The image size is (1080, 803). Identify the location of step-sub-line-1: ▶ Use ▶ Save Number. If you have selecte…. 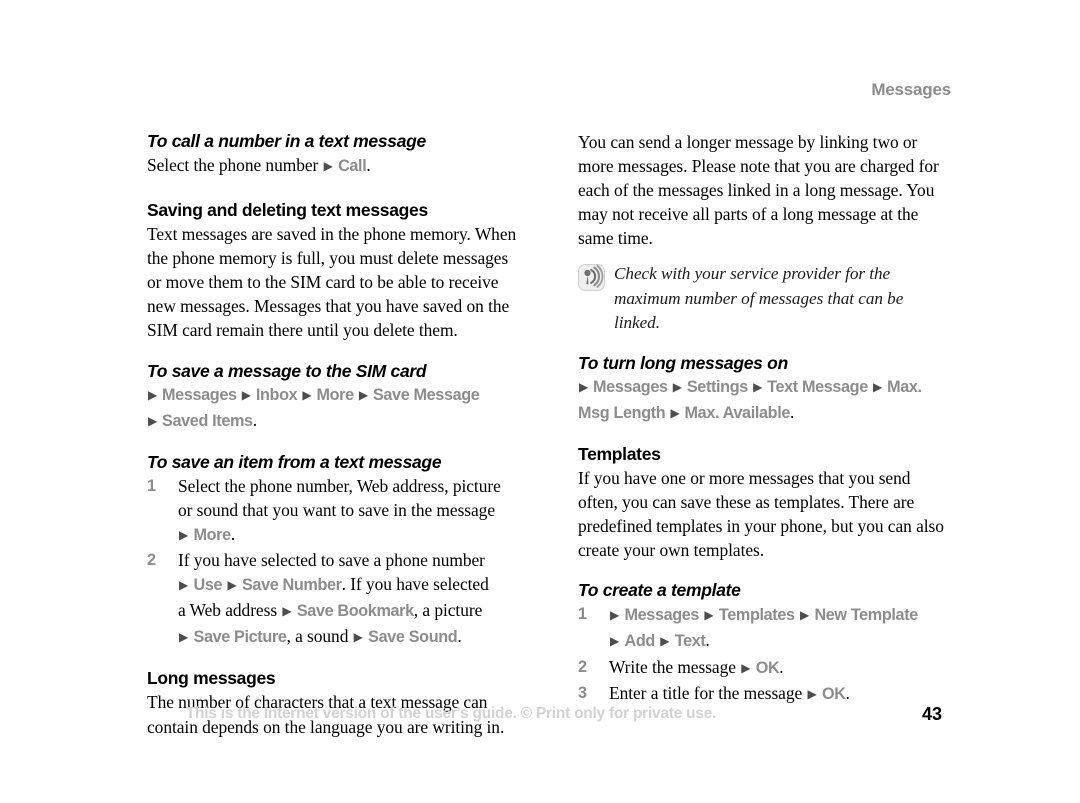
(348, 585).